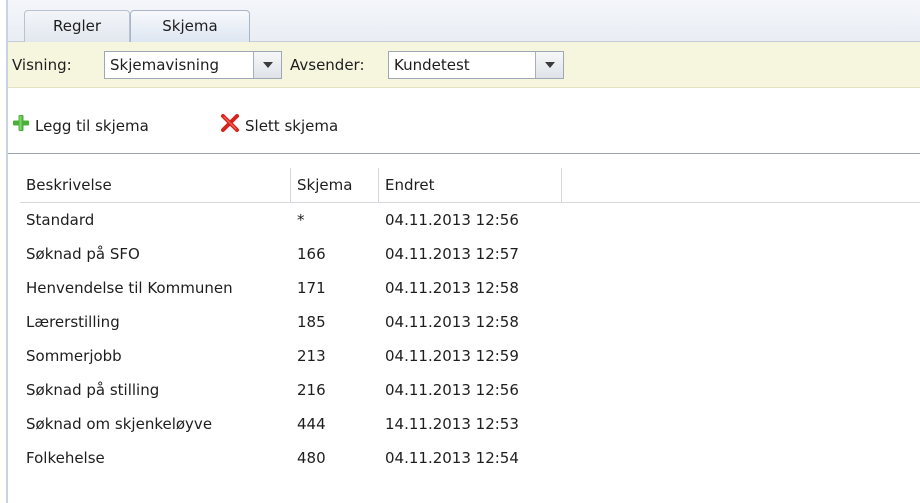 Image resolution: width=920 pixels, height=503 pixels. I want to click on table-row: Søknad på stilling 216 04.11.2013 12:56, so click(470, 390).